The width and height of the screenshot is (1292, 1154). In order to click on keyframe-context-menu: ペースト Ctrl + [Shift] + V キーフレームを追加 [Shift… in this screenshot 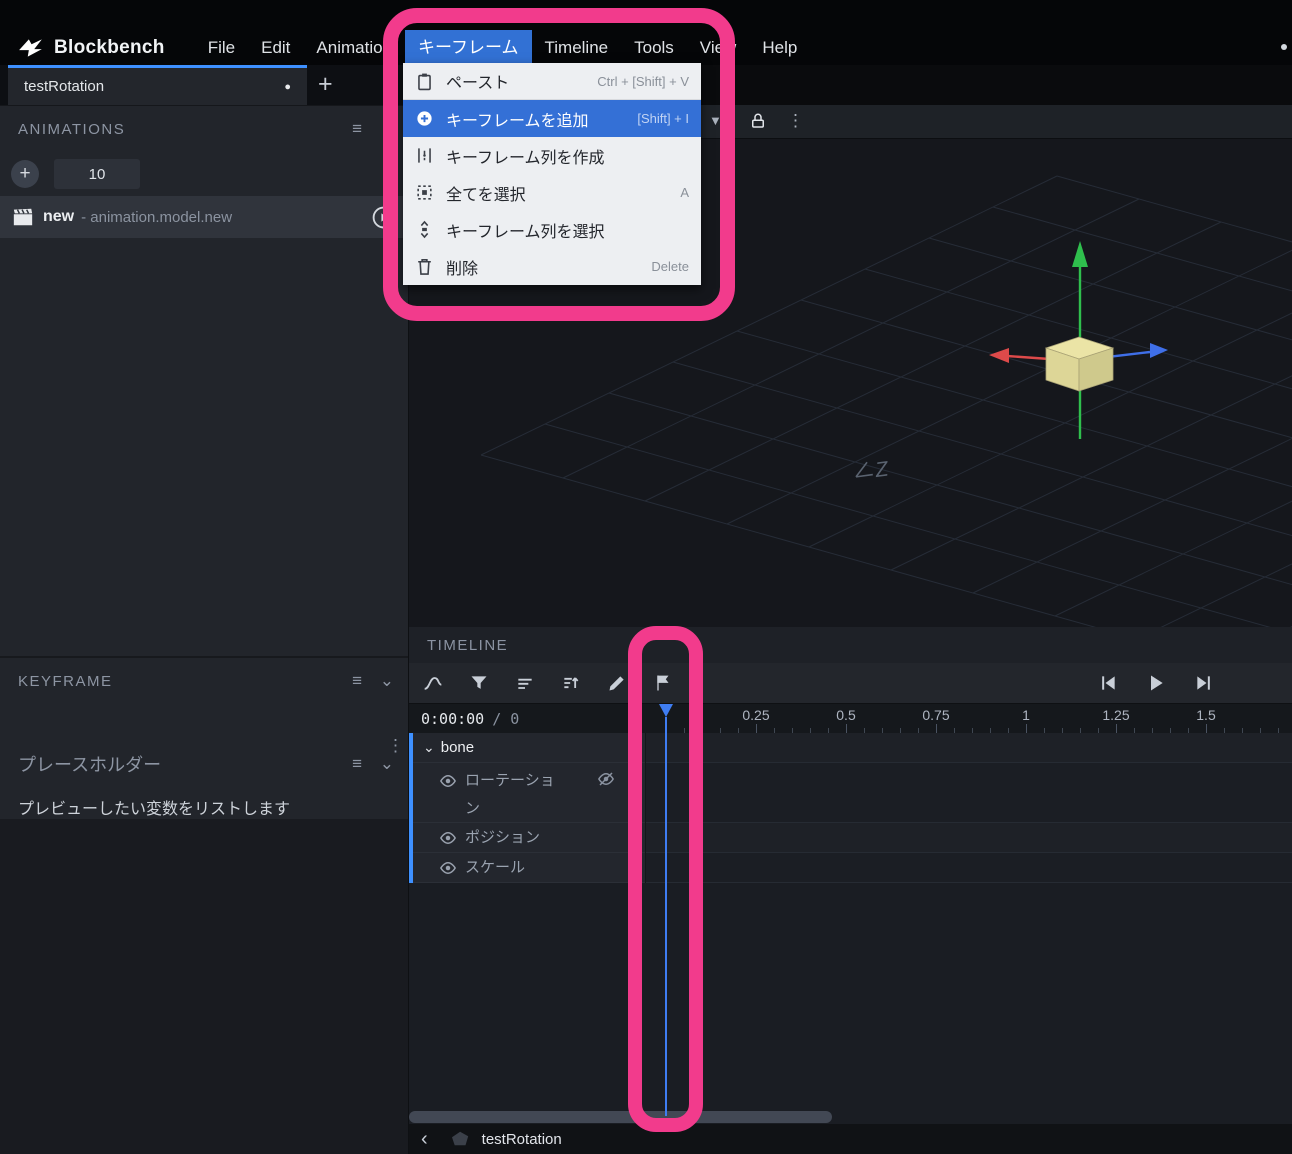, I will do `click(552, 174)`.